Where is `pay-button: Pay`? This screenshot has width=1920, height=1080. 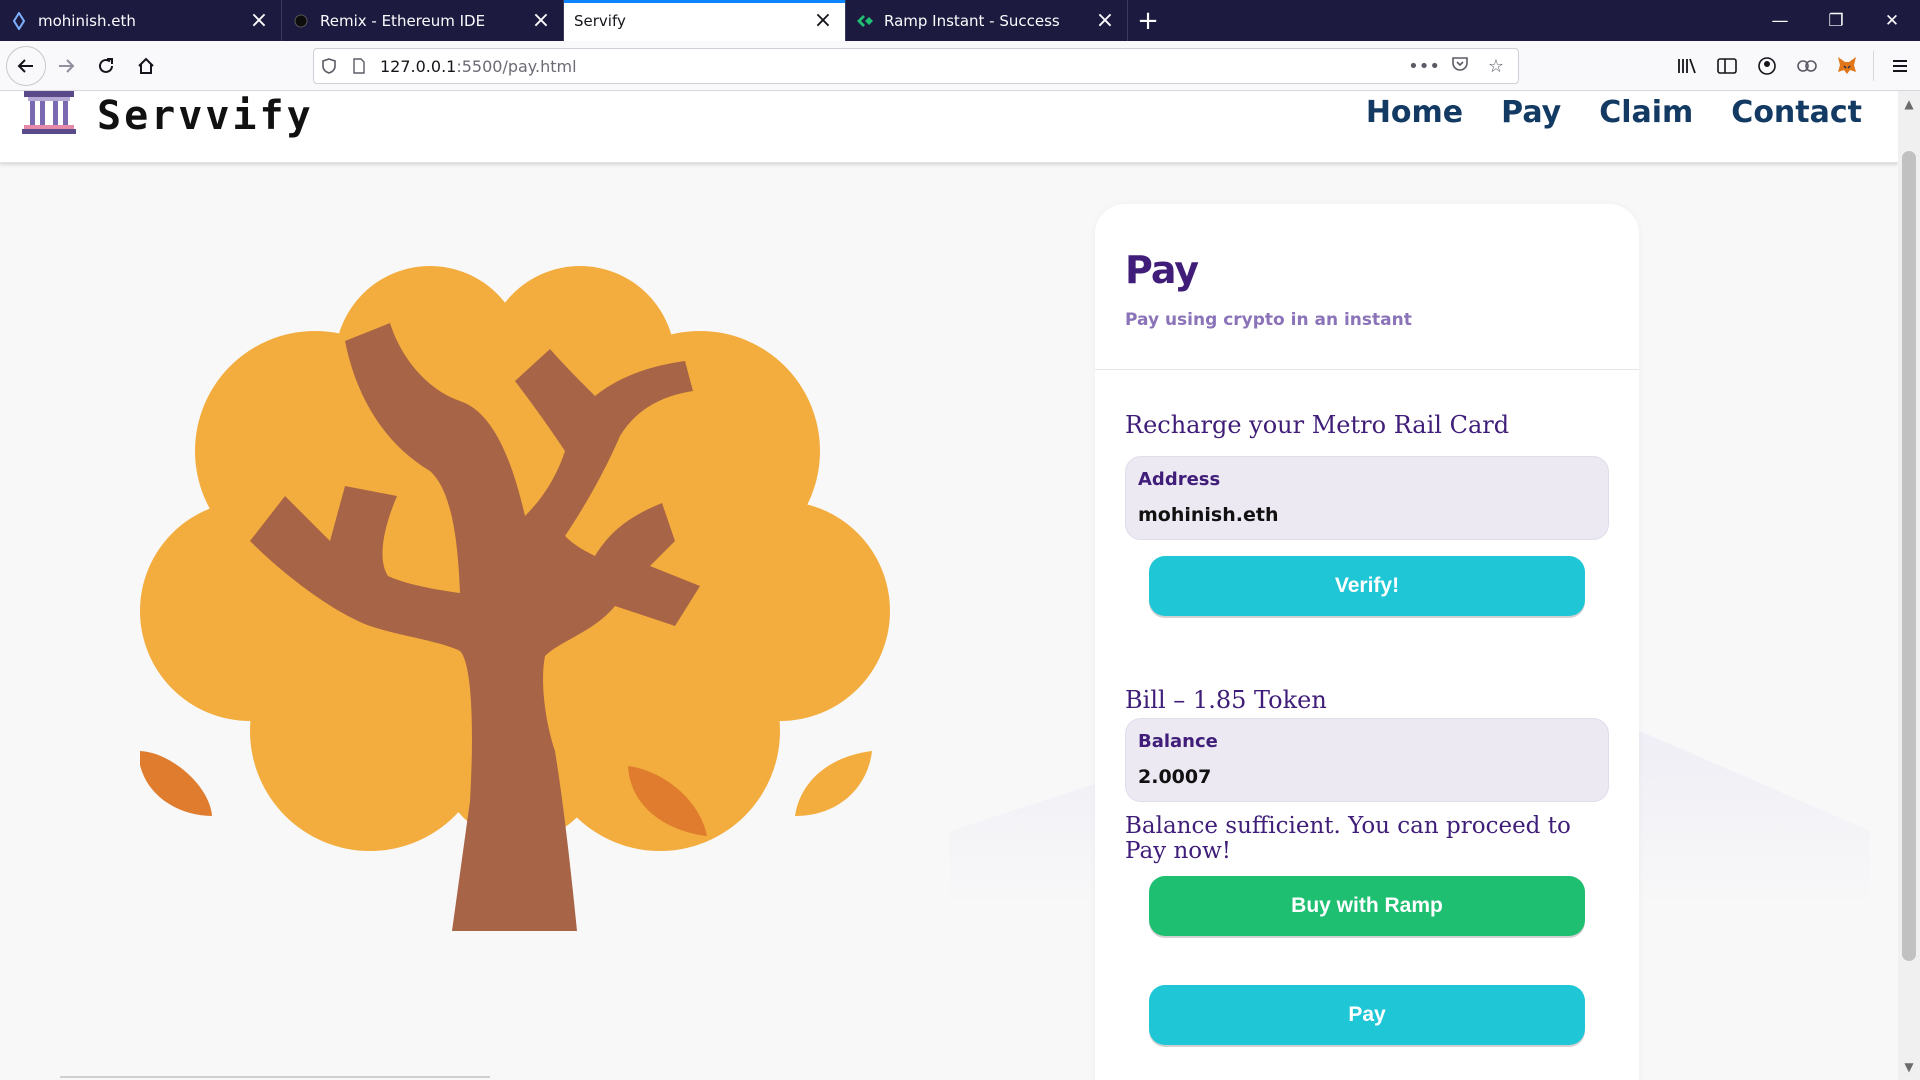
pay-button: Pay is located at coordinates (1367, 1015).